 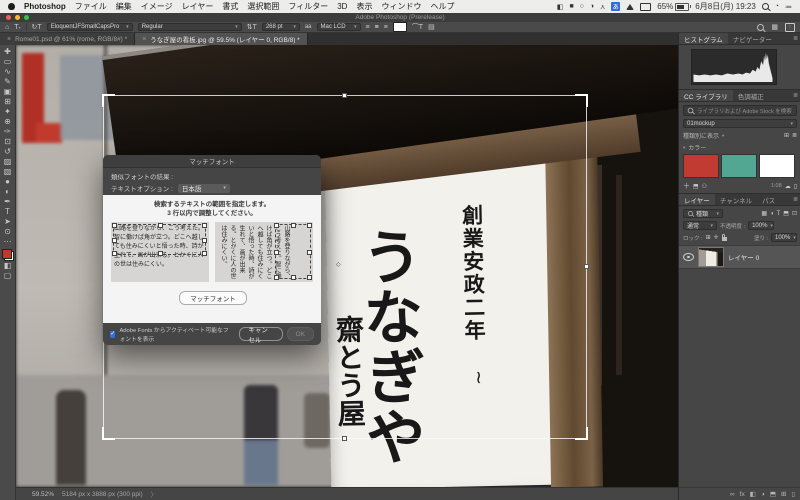 What do you see at coordinates (364, 6) in the screenshot?
I see `menu-view: 表示` at bounding box center [364, 6].